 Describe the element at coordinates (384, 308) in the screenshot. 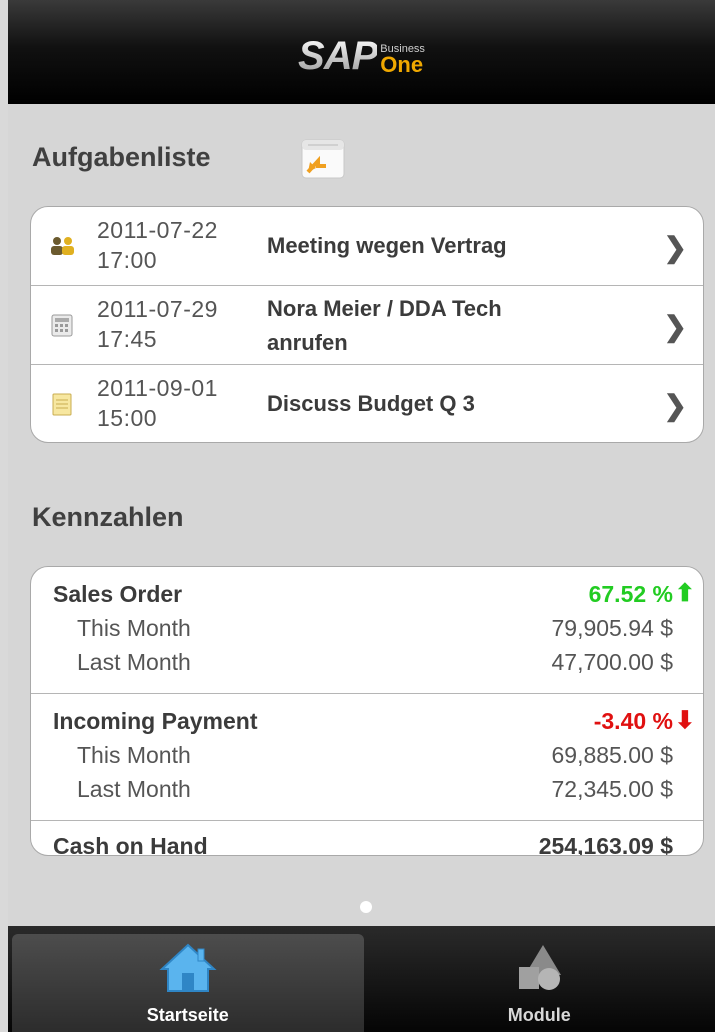

I see `task-title-line1: Nora Meier / DDA Tech` at that location.